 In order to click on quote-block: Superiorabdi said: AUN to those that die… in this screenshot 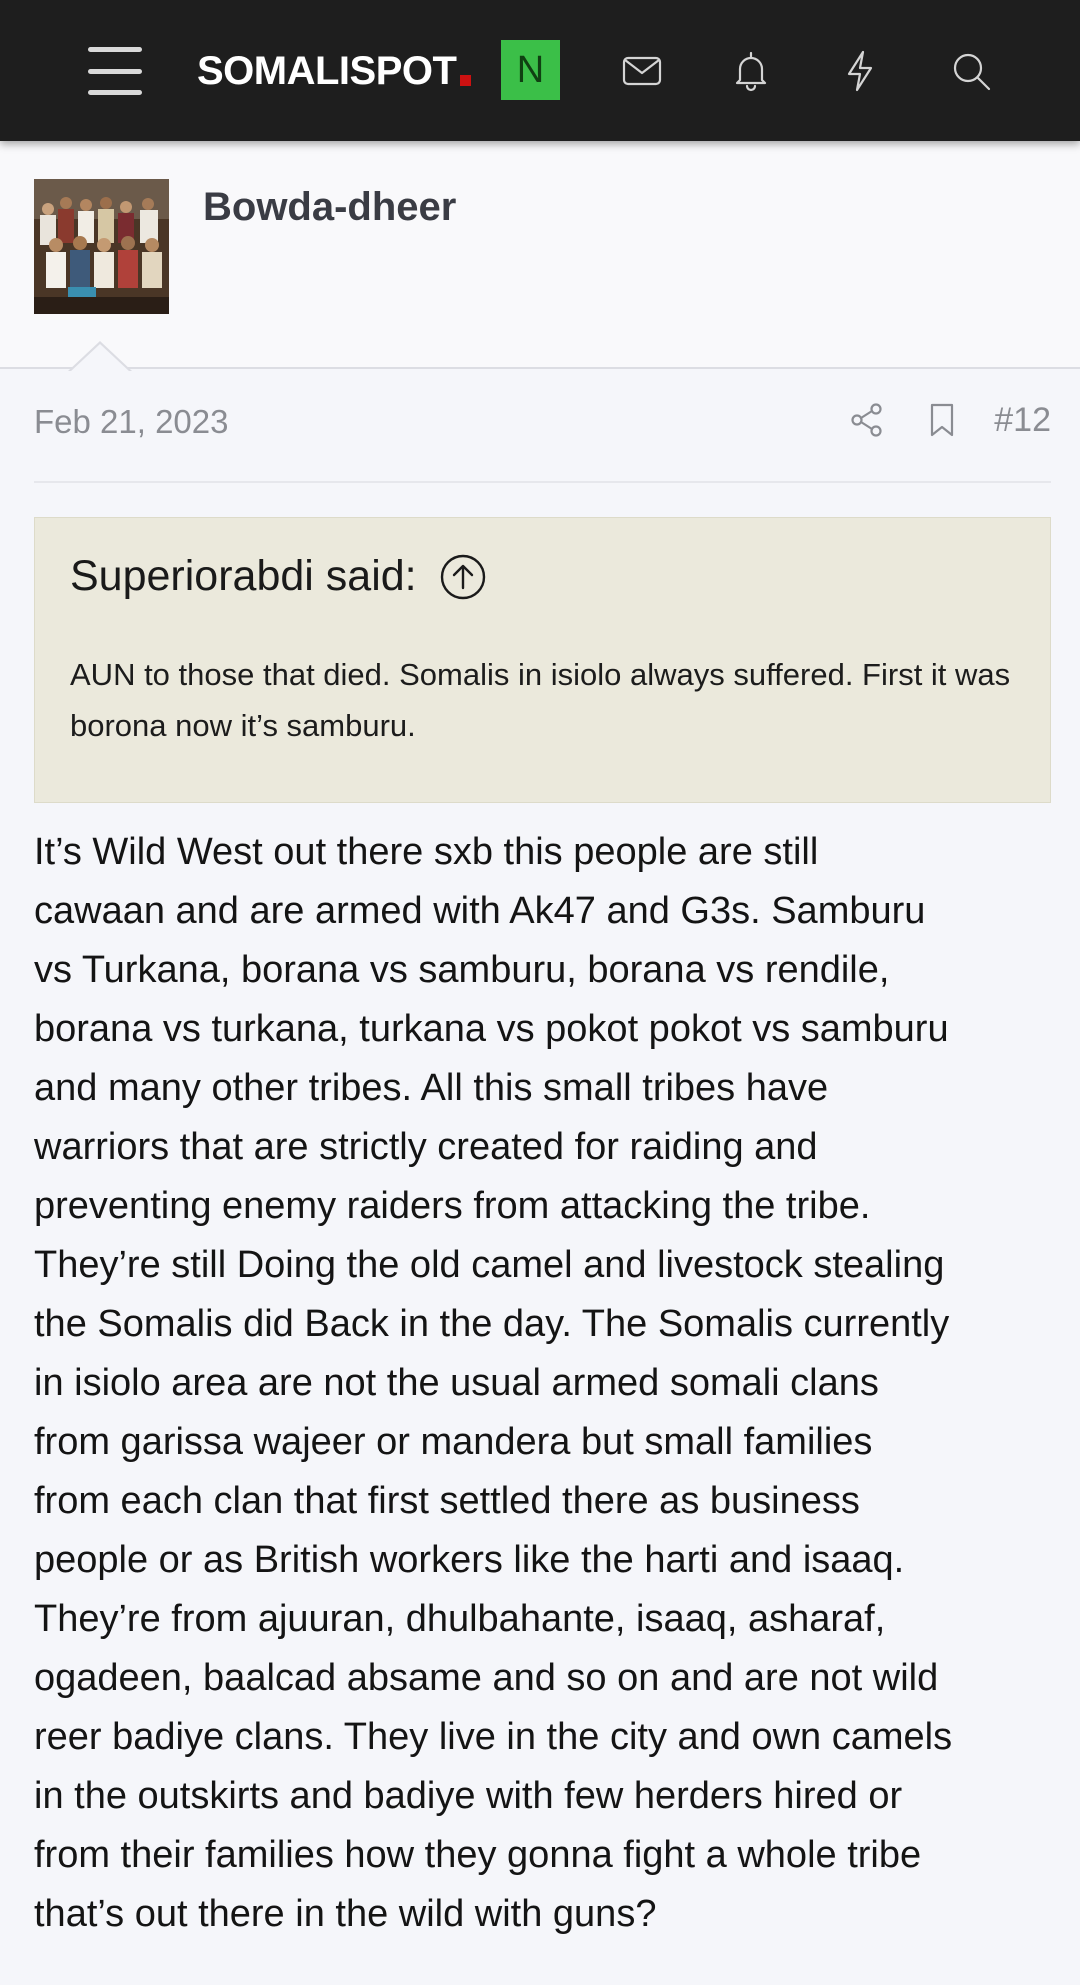, I will do `click(542, 660)`.